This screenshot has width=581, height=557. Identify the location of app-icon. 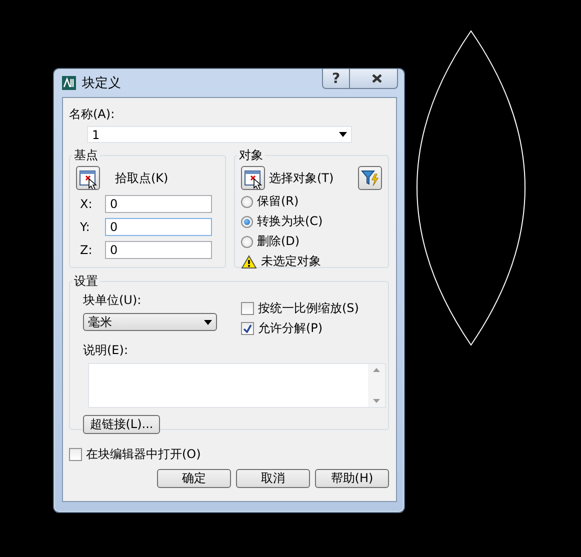
(69, 83).